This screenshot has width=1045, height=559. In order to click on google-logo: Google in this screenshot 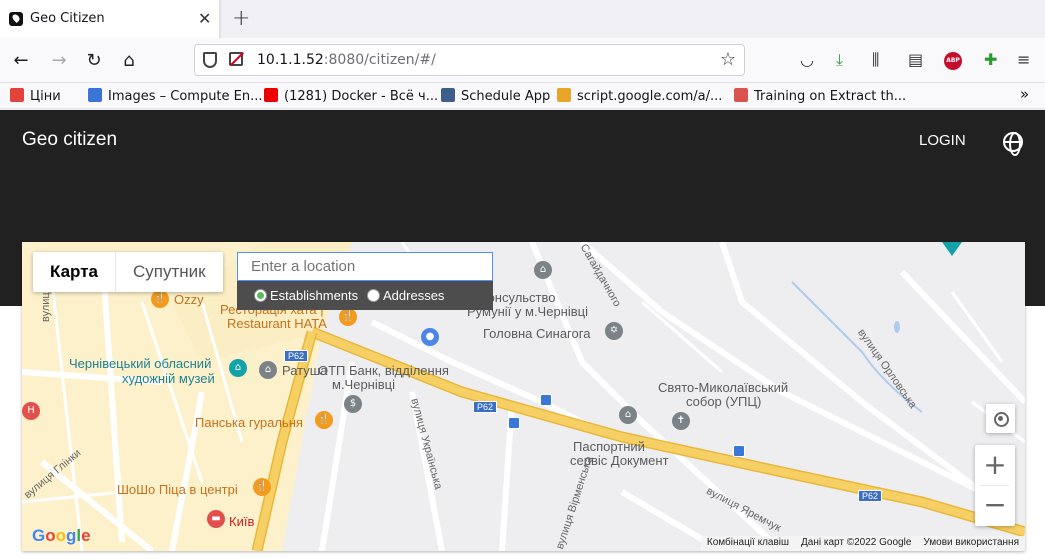, I will do `click(61, 536)`.